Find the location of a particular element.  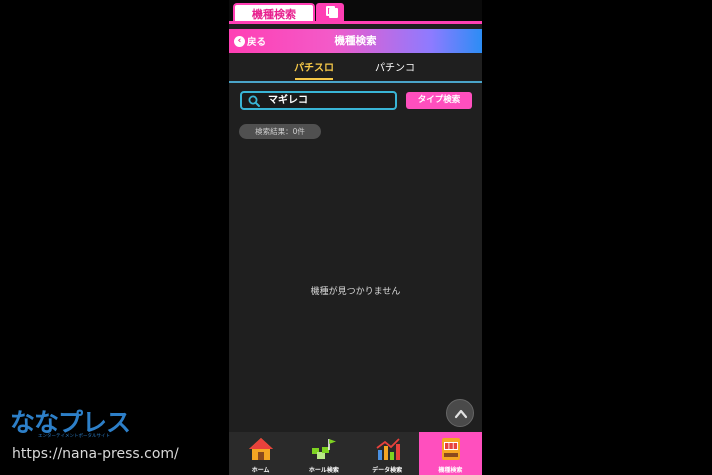

type-search-button: タイプ検索 is located at coordinates (439, 100).